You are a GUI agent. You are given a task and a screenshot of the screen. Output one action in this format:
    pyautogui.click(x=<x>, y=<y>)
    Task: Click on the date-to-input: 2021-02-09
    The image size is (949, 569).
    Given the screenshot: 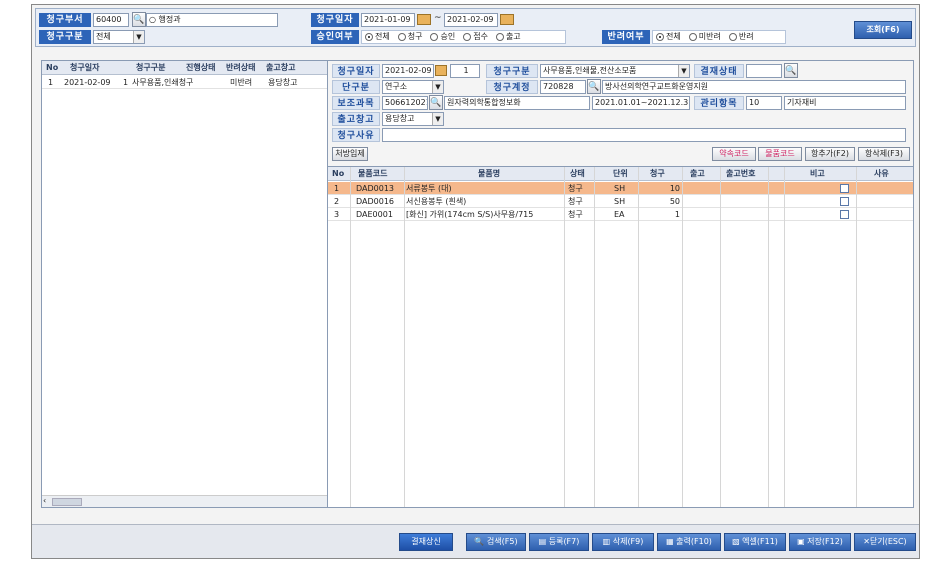 What is the action you would take?
    pyautogui.click(x=471, y=20)
    